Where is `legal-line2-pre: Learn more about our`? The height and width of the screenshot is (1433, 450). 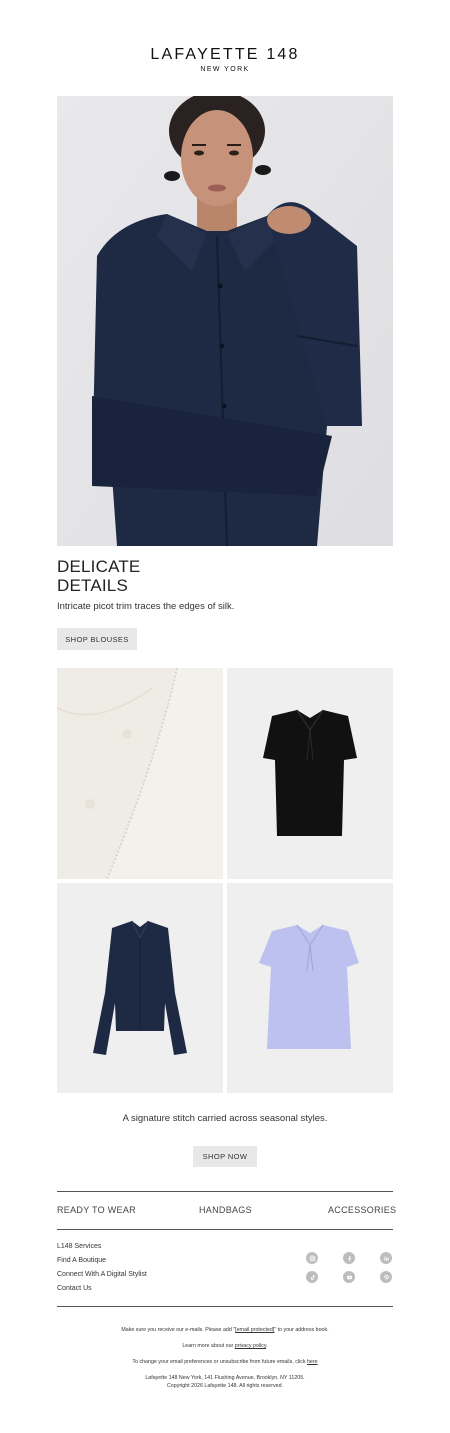
legal-line2-pre: Learn more about our is located at coordinates (208, 1346).